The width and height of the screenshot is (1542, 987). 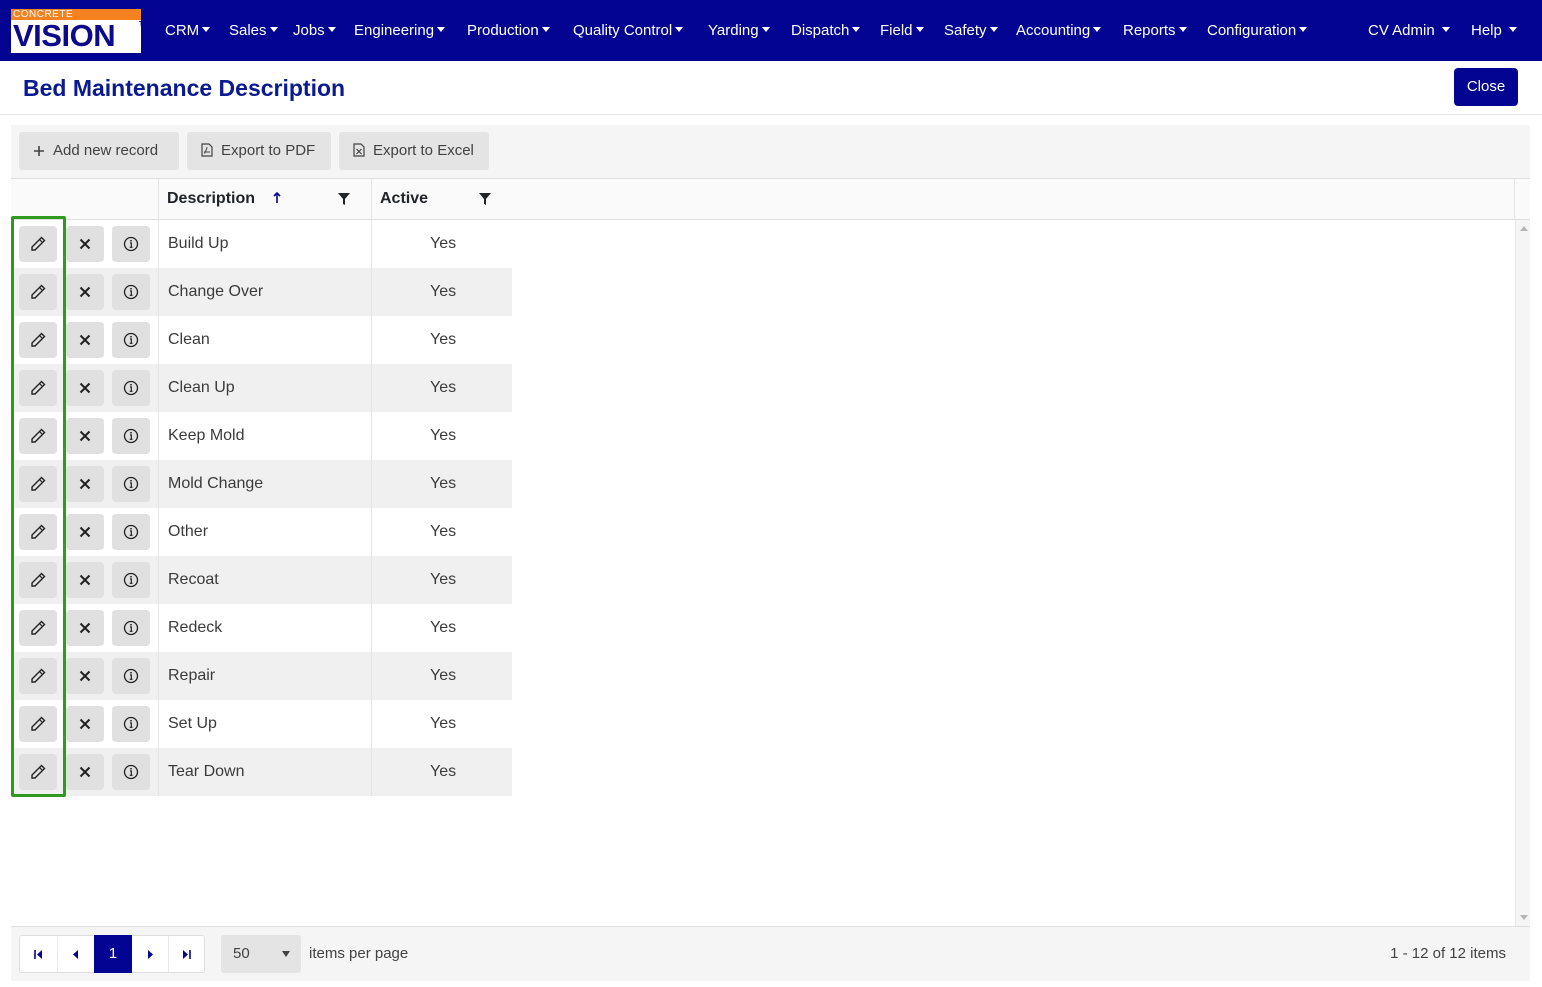 I want to click on nav-engineering: Engineering, so click(x=400, y=31).